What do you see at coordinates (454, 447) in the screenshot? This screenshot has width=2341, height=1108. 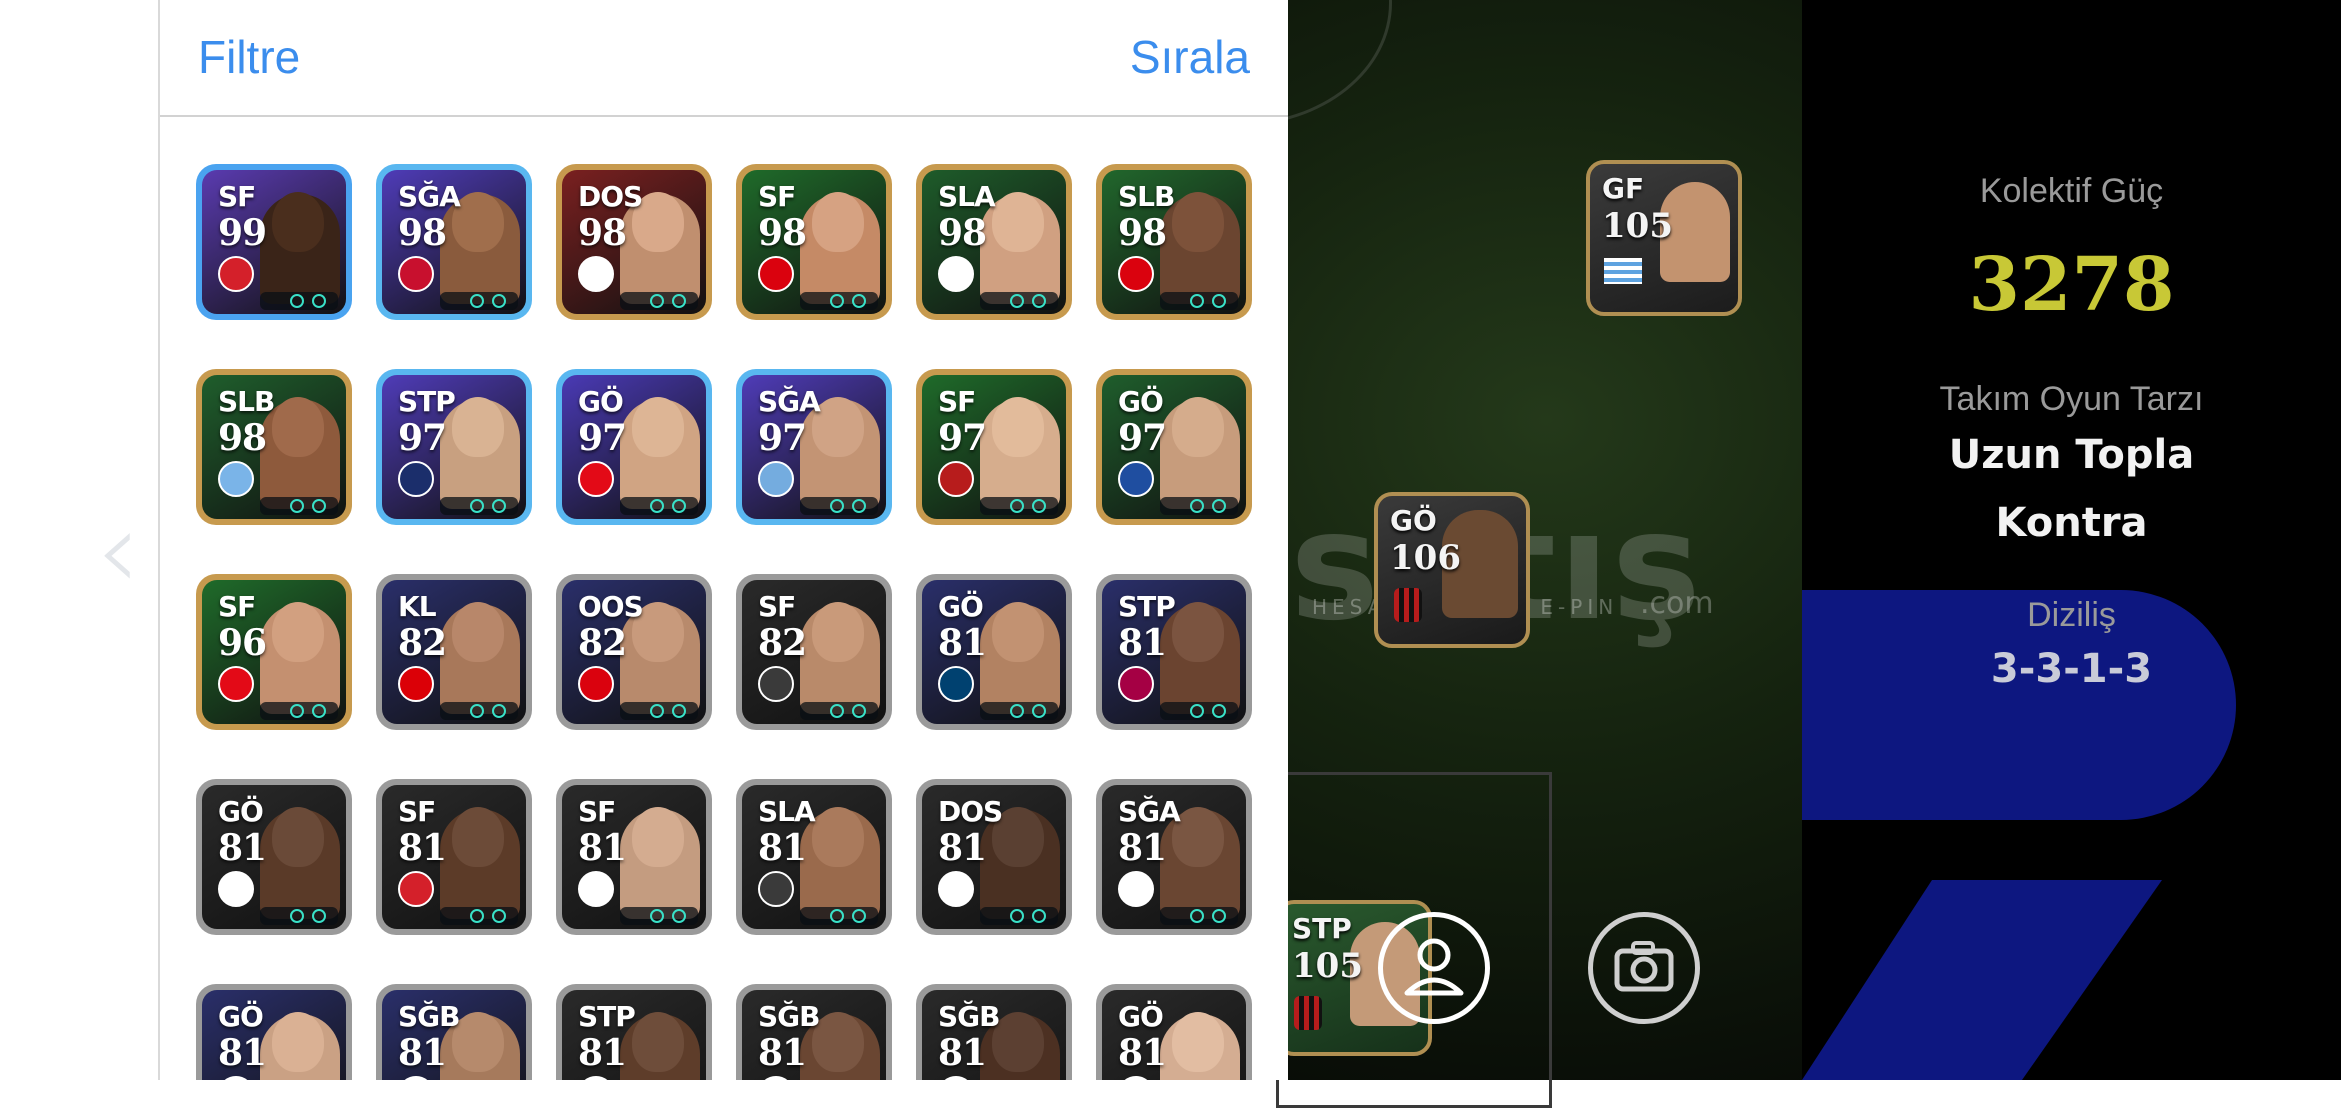 I see `player-card: STP 97` at bounding box center [454, 447].